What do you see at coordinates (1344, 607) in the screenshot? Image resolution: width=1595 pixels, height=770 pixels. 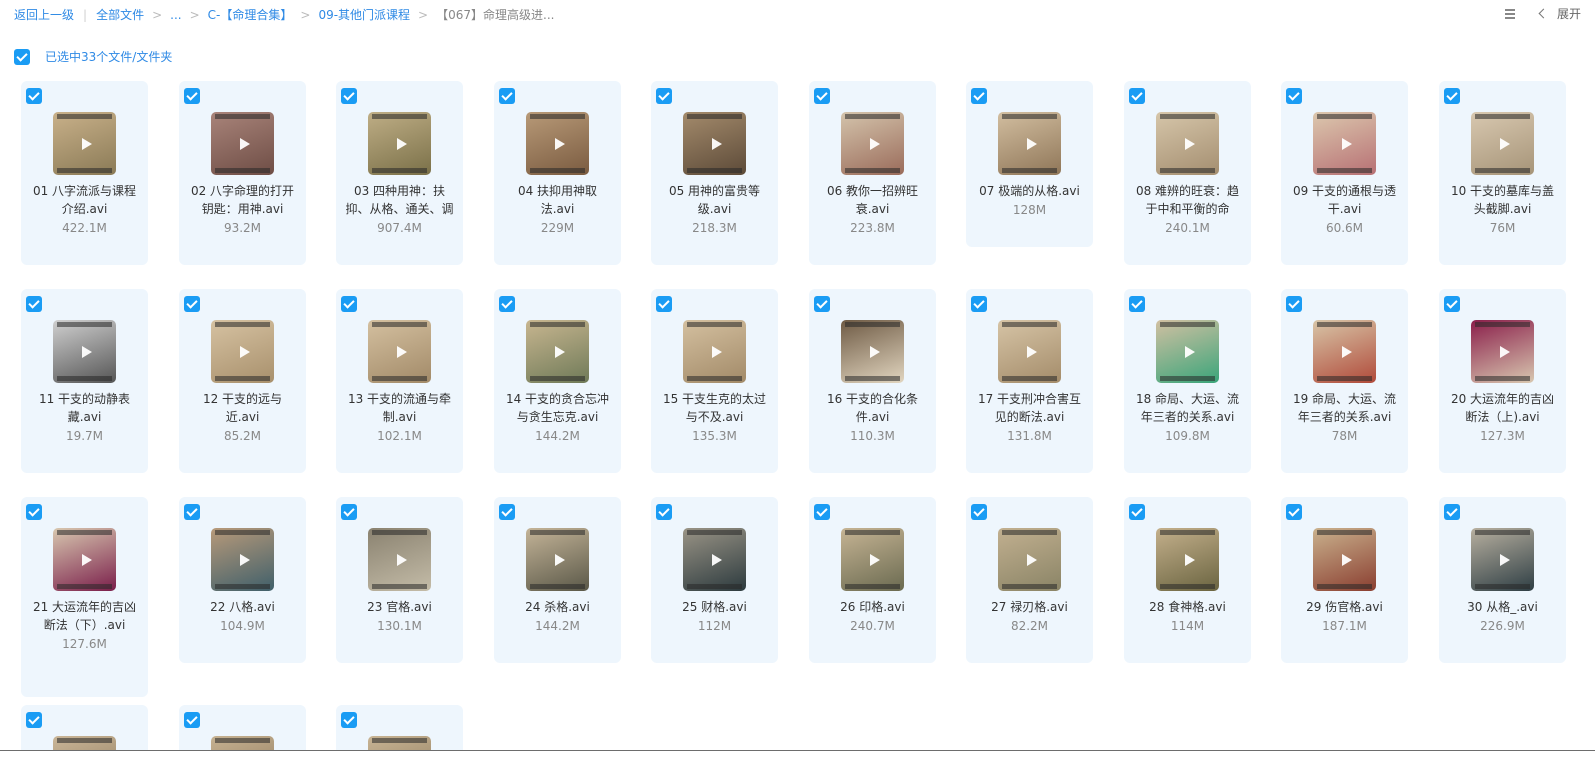 I see `file-name: 29 伤官格.avi` at bounding box center [1344, 607].